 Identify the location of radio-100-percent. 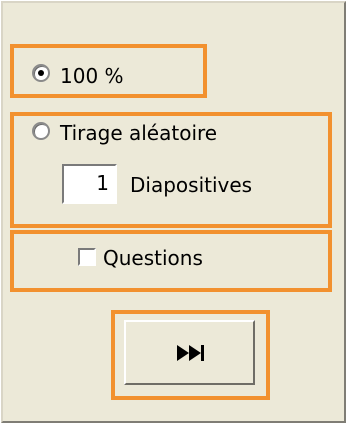
(41, 73).